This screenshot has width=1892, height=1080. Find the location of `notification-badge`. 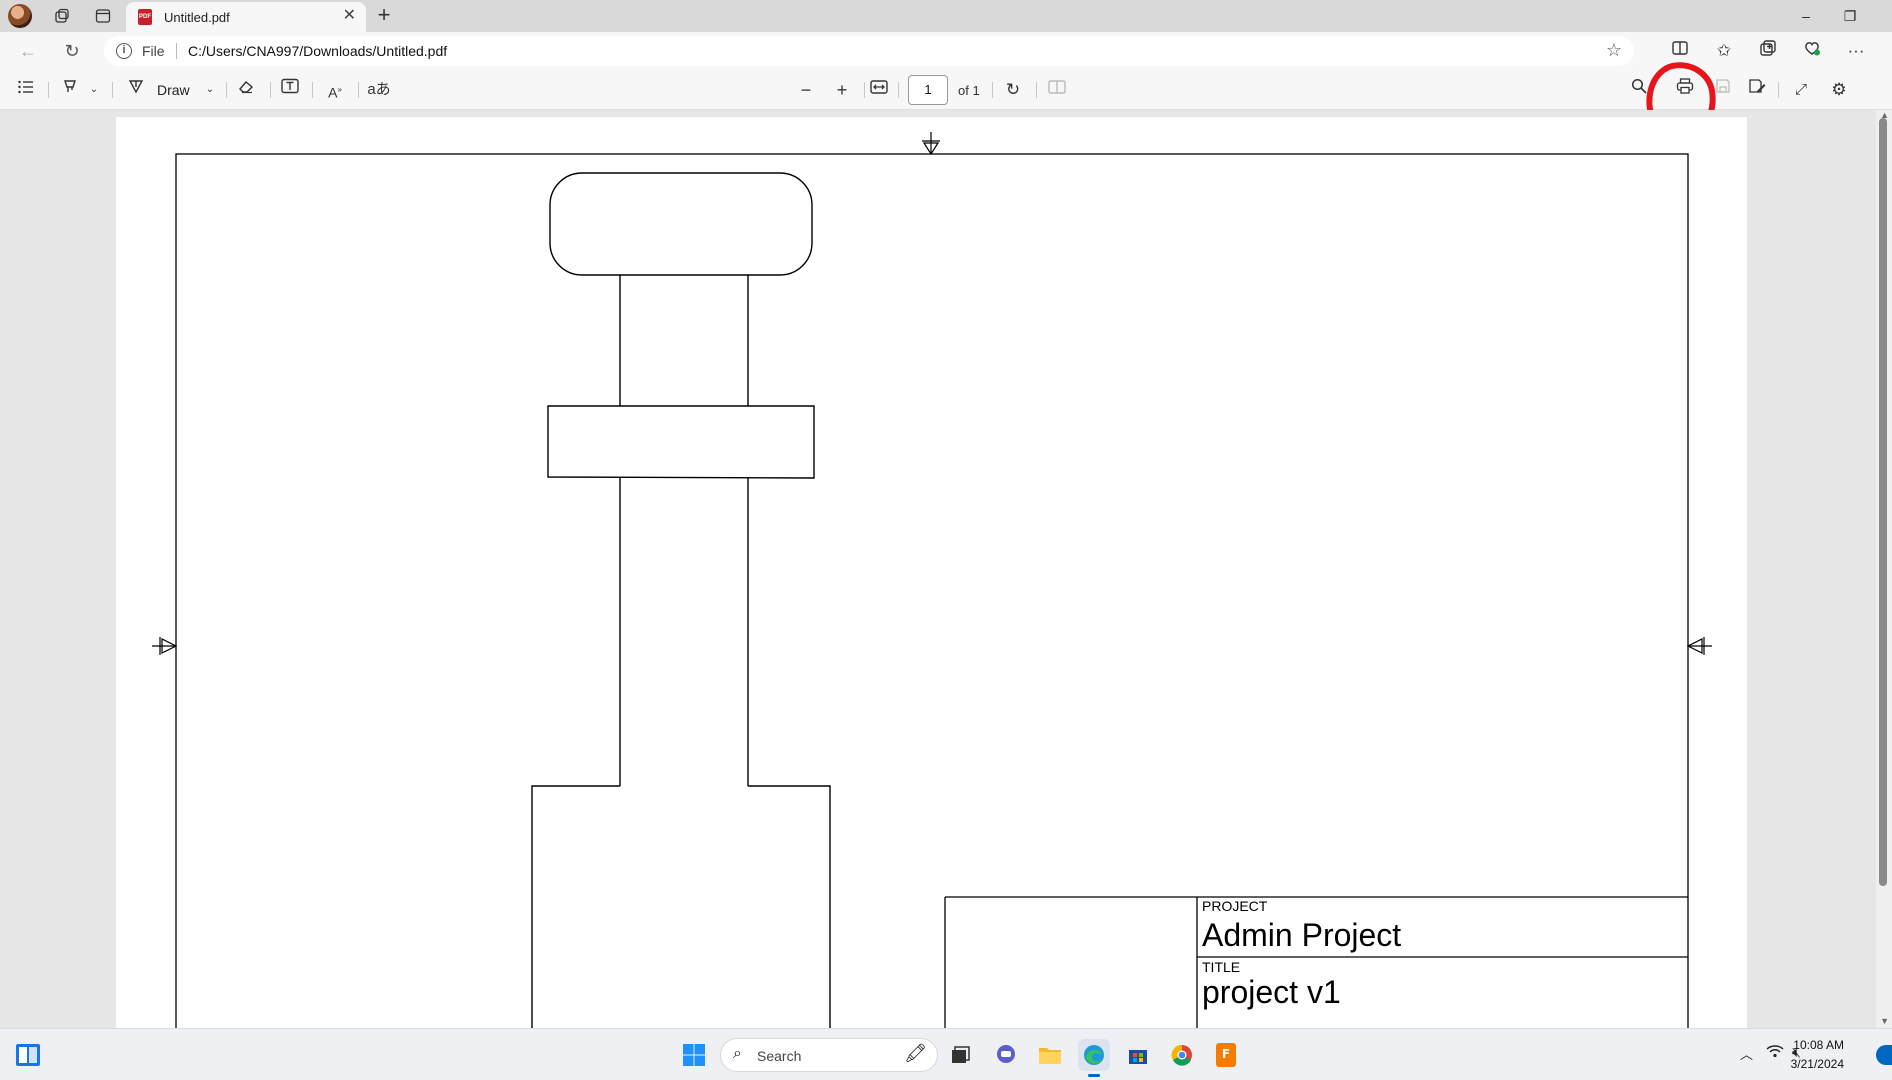

notification-badge is located at coordinates (1884, 1055).